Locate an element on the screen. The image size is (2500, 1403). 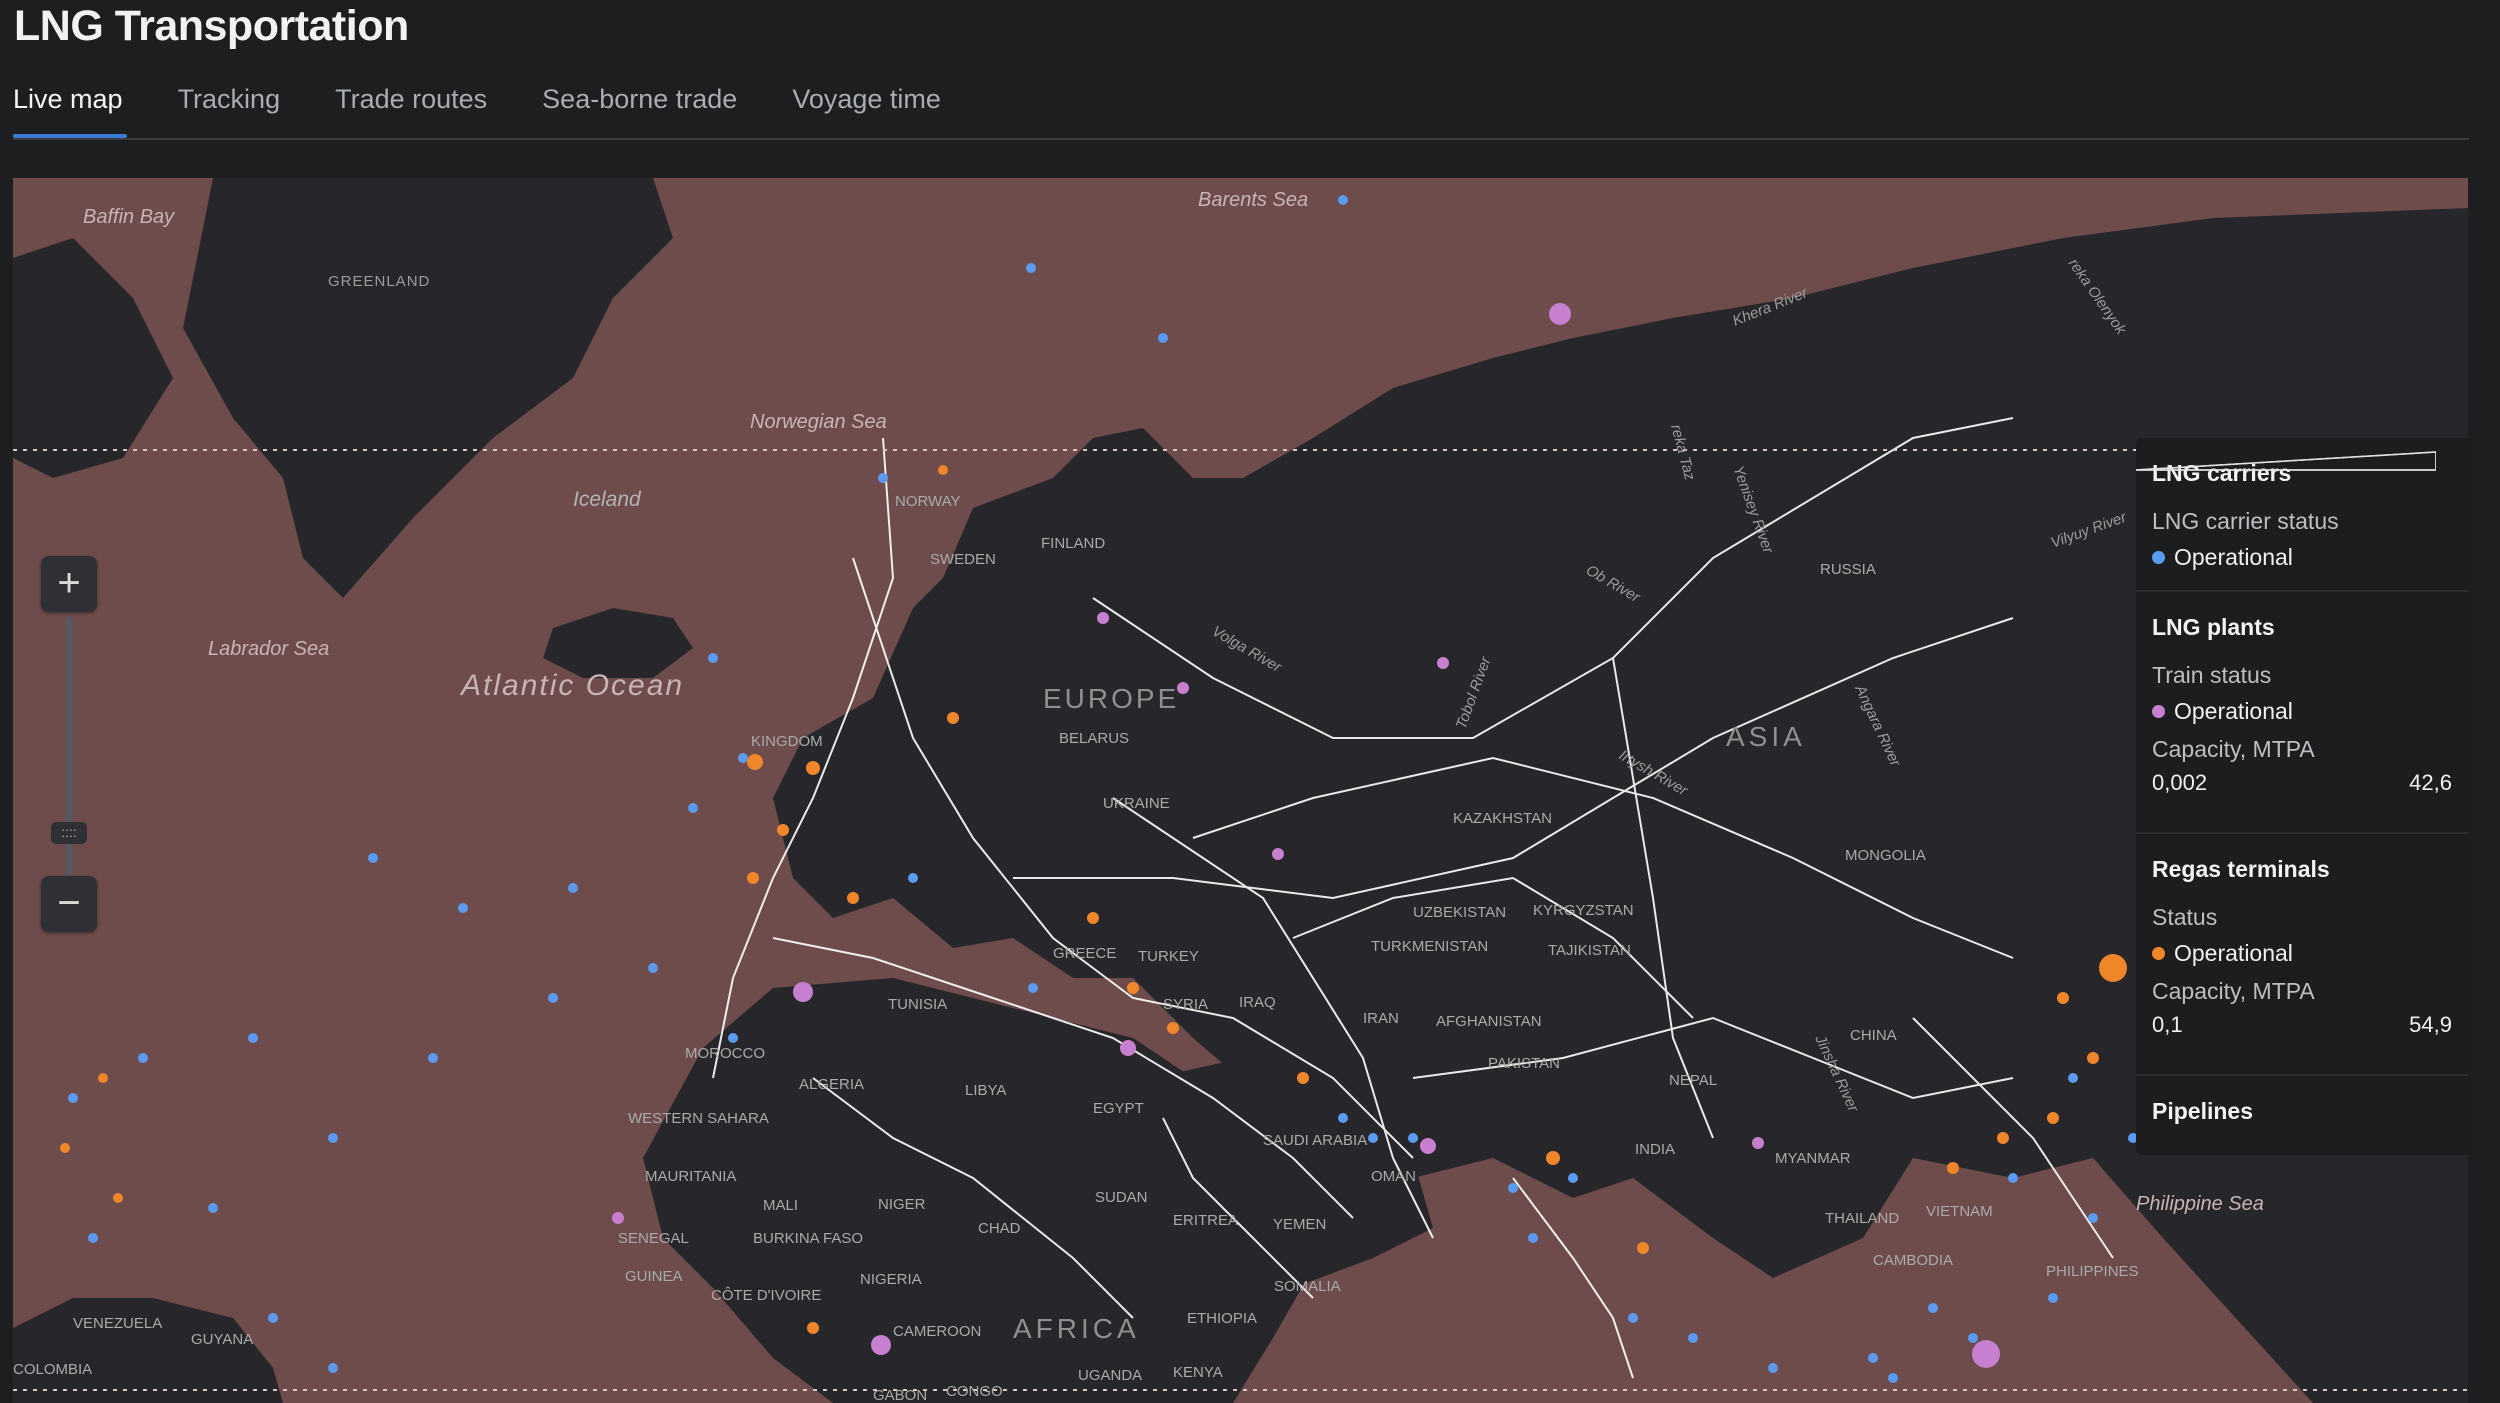
label-ukraine: UKRAINE is located at coordinates (1136, 803).